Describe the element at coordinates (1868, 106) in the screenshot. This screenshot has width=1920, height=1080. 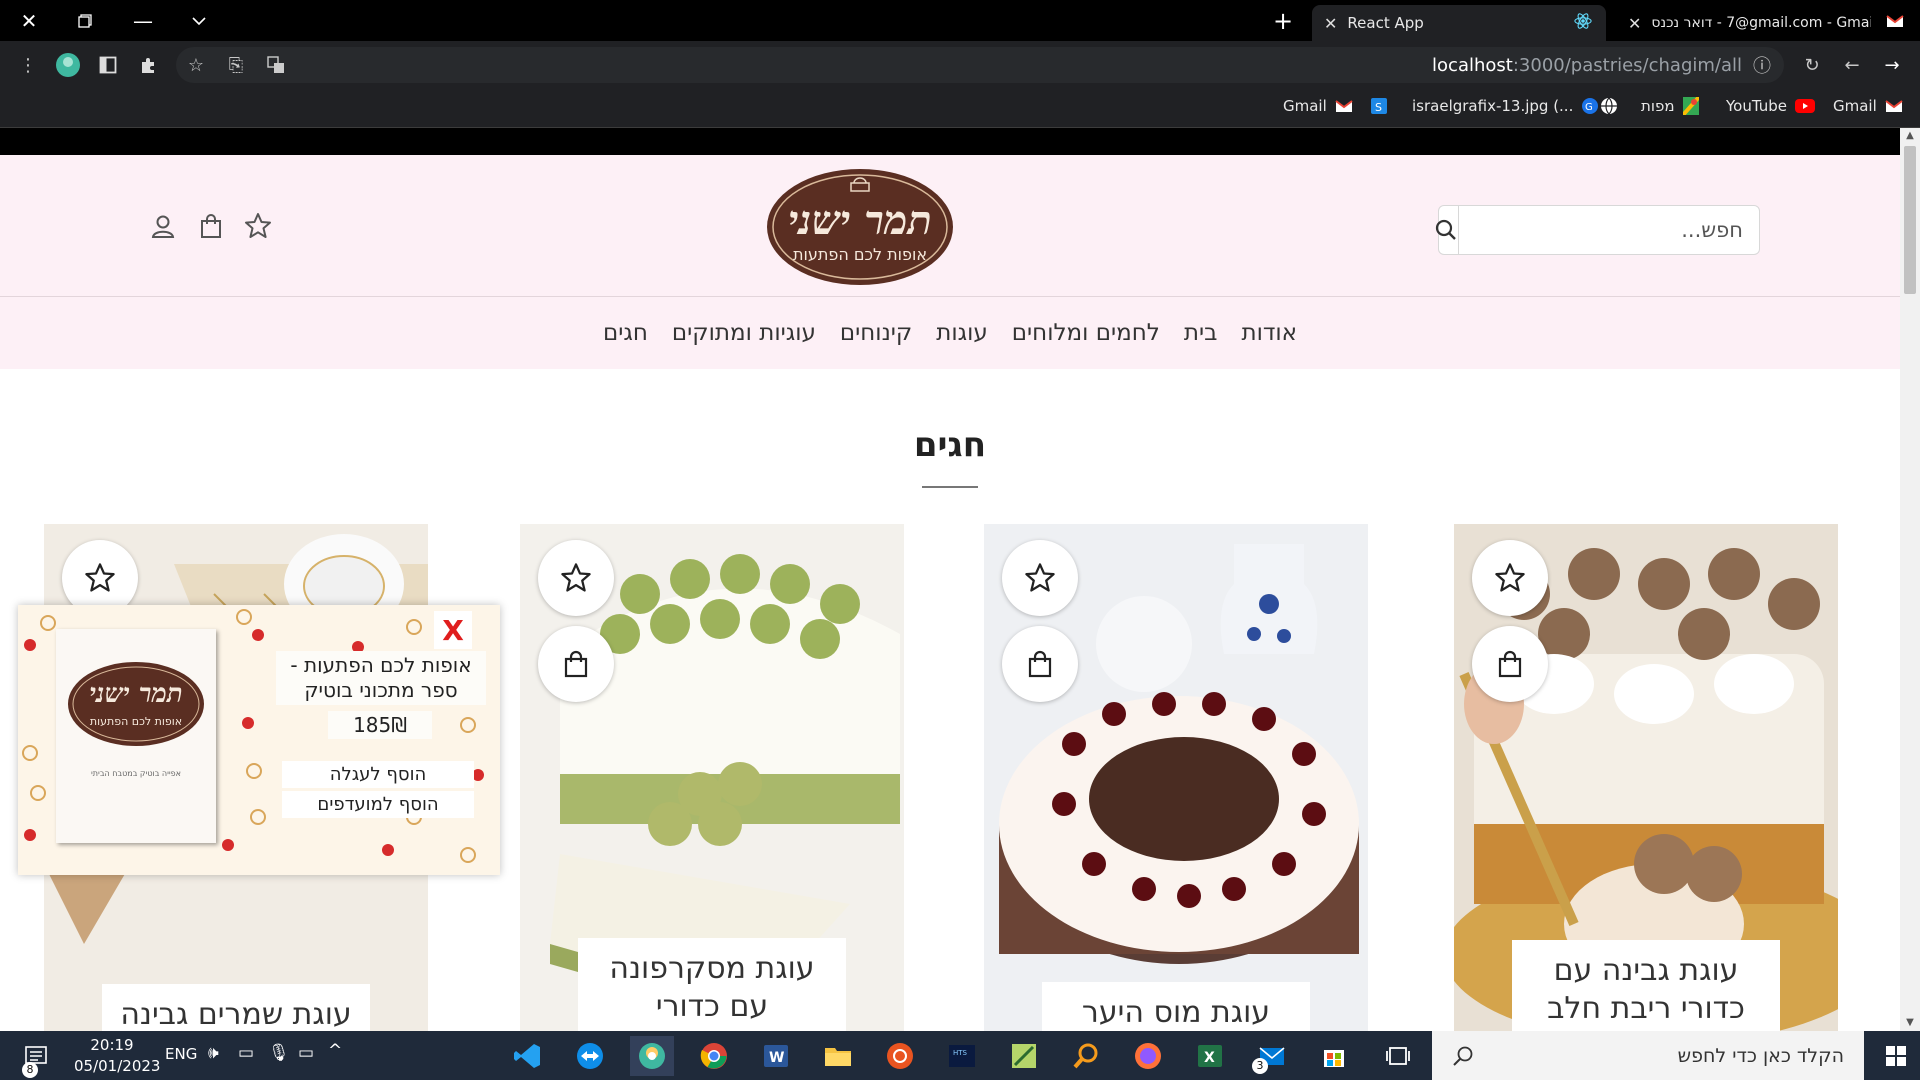
I see `bookmark-gmail-1: Gmail` at that location.